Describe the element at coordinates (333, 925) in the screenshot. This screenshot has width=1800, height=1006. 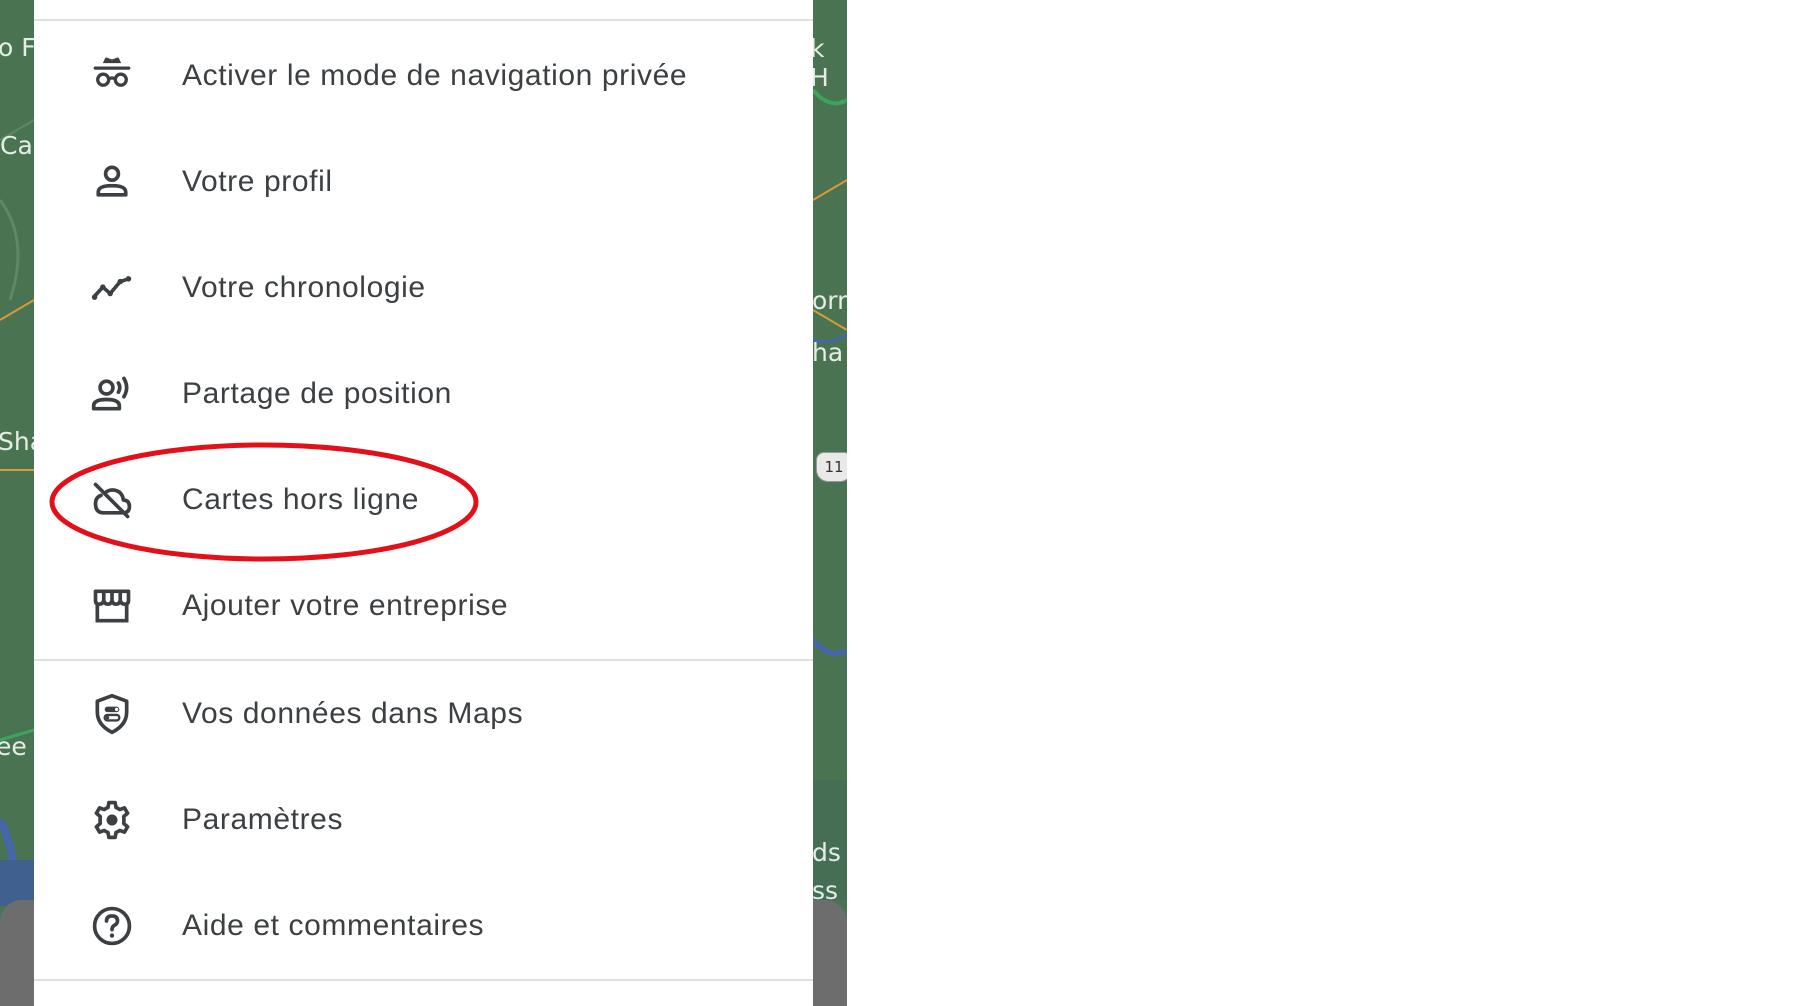
I see `menu-item-label: Aide et commentaires` at that location.